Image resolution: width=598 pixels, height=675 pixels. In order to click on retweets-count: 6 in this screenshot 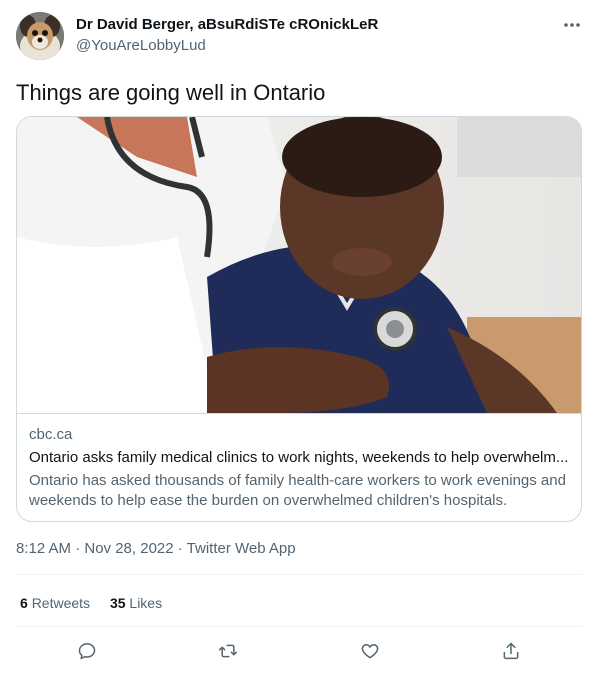, I will do `click(24, 603)`.